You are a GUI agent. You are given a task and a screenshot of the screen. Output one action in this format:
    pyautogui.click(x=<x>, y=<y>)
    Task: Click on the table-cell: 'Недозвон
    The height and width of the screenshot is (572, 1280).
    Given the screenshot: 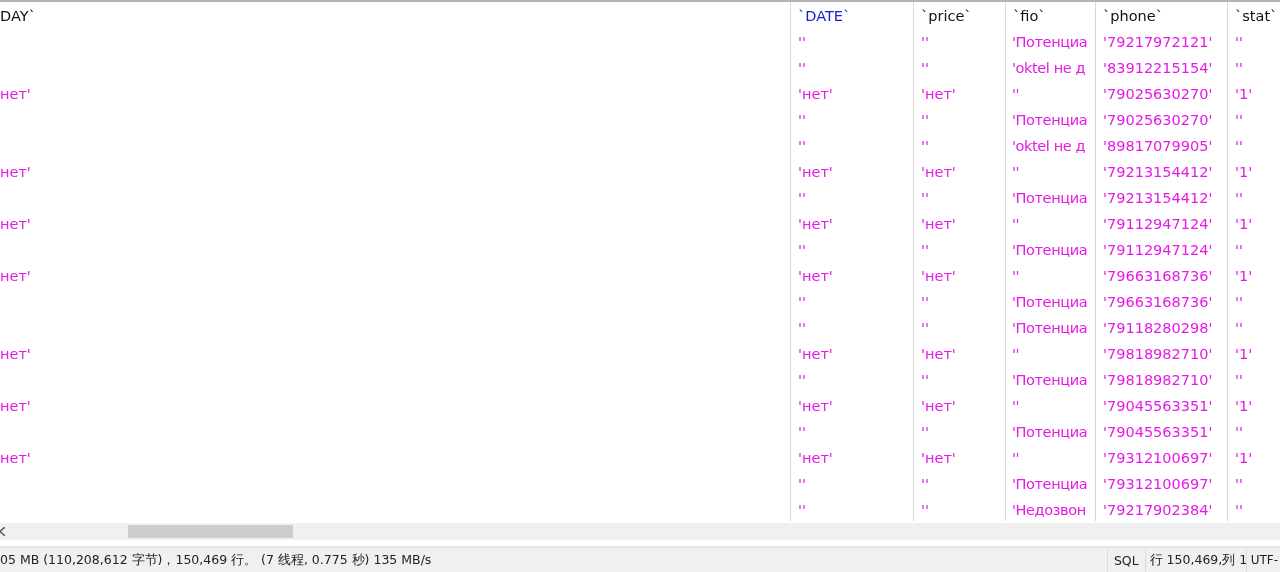 What is the action you would take?
    pyautogui.click(x=1049, y=510)
    